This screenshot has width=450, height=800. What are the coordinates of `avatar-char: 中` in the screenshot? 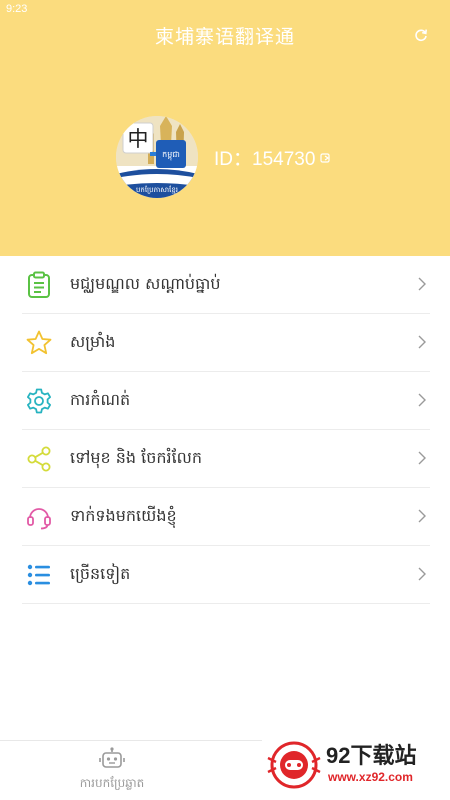 It's located at (138, 139).